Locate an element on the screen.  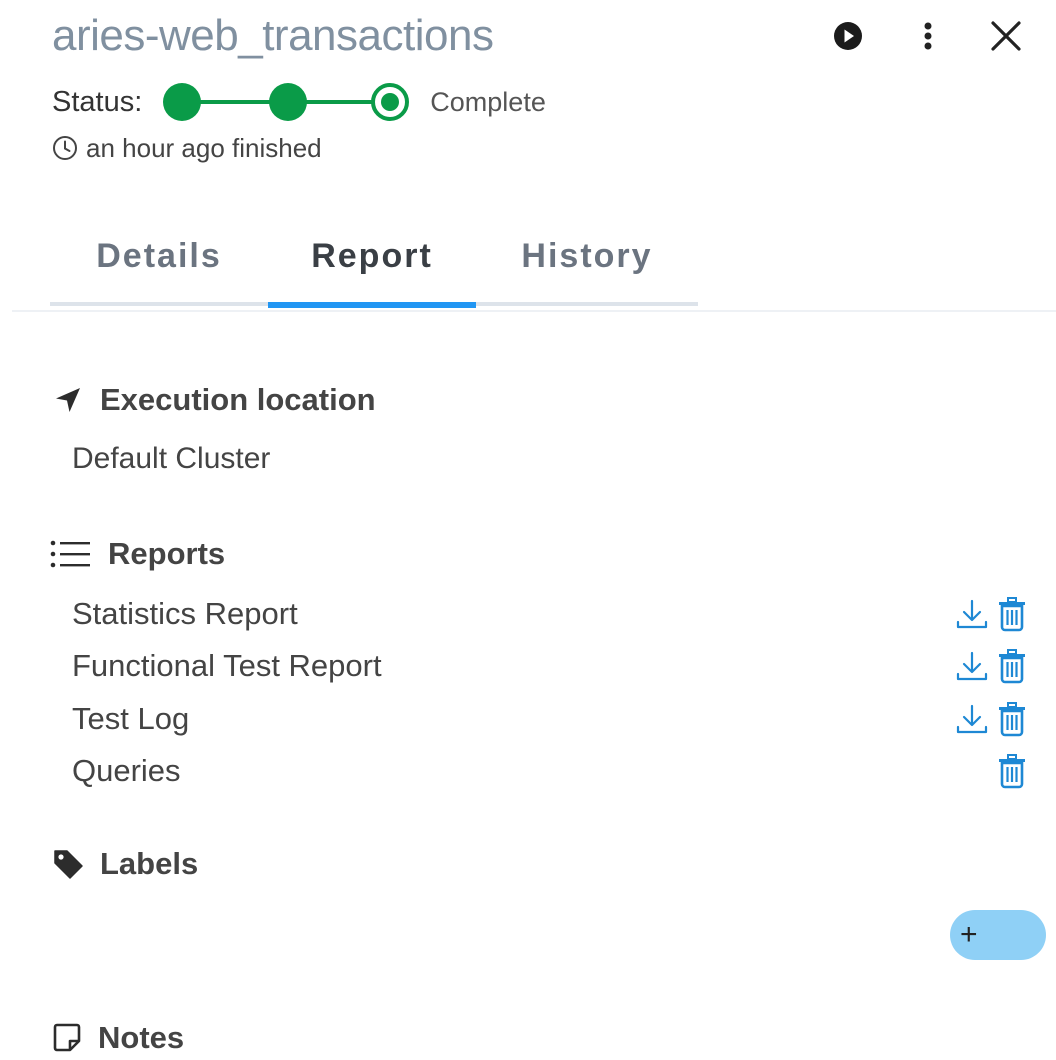
page-title: aries-web_transactions is located at coordinates (273, 35).